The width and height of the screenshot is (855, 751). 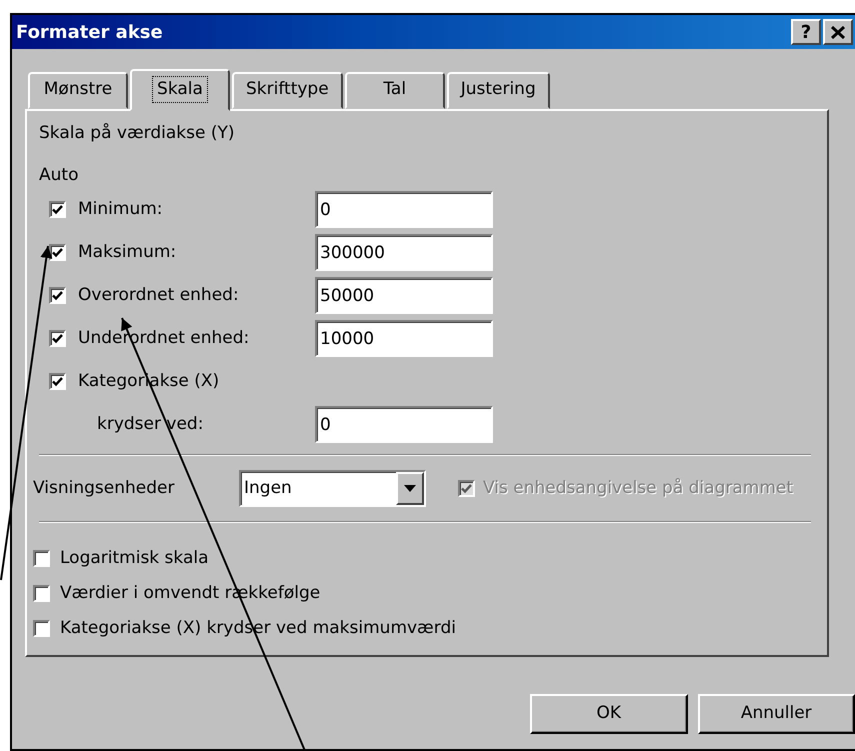 What do you see at coordinates (394, 90) in the screenshot?
I see `tab: Tal` at bounding box center [394, 90].